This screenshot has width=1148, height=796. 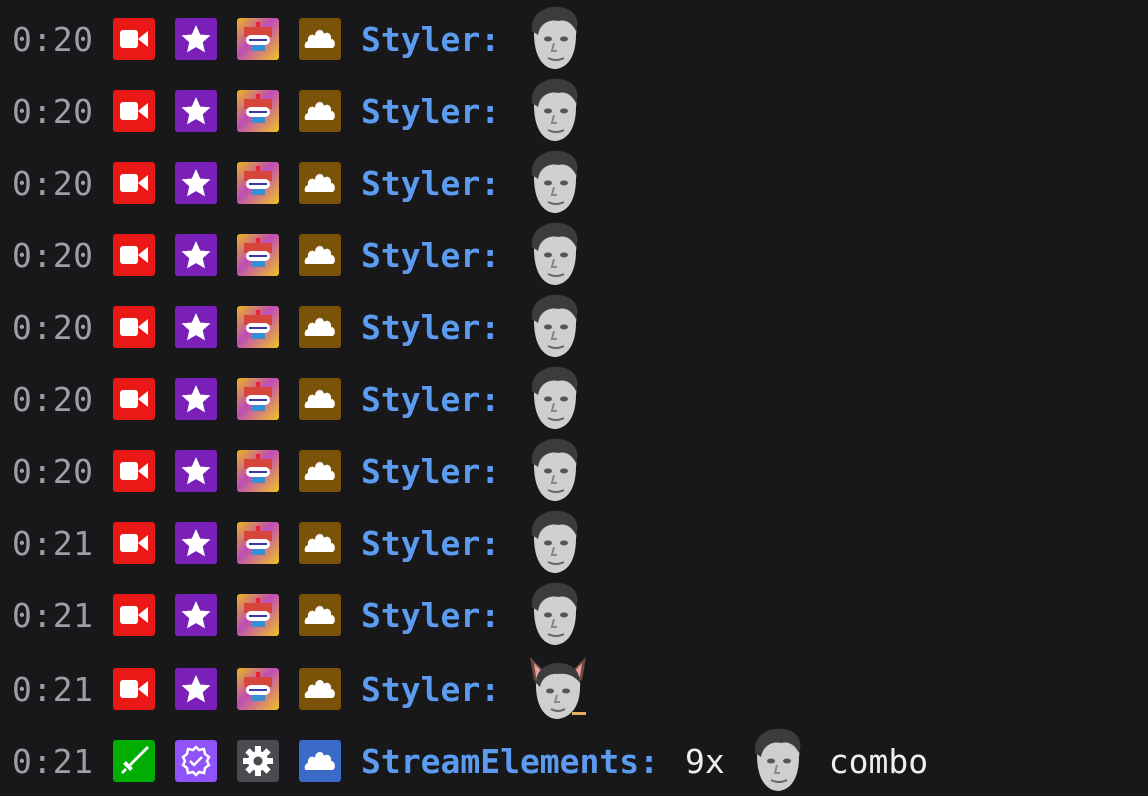 What do you see at coordinates (558, 689) in the screenshot?
I see `cat-face-emote` at bounding box center [558, 689].